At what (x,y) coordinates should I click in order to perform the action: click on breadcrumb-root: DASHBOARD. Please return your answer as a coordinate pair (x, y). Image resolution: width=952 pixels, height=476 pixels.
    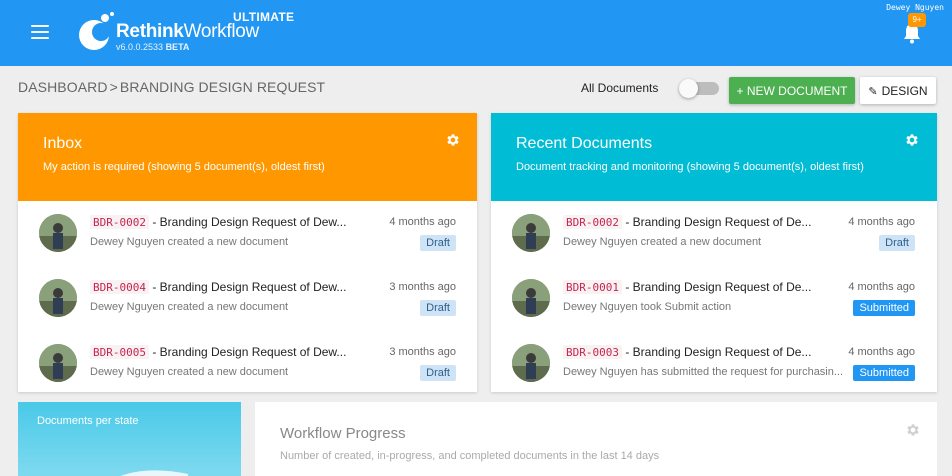
    Looking at the image, I should click on (63, 87).